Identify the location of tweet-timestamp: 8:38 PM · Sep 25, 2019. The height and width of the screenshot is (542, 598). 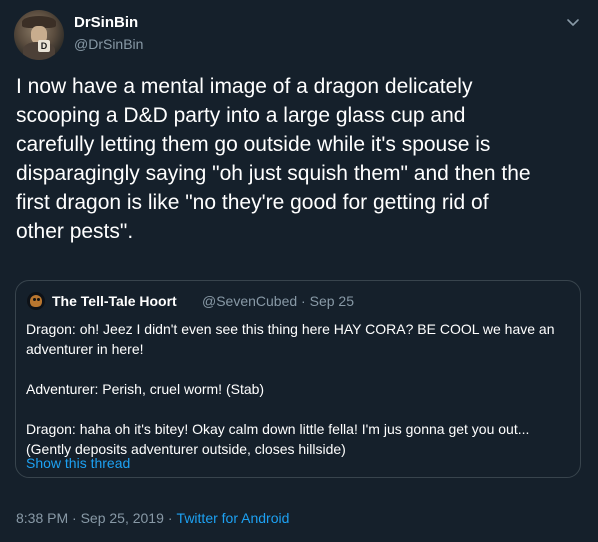
(90, 518).